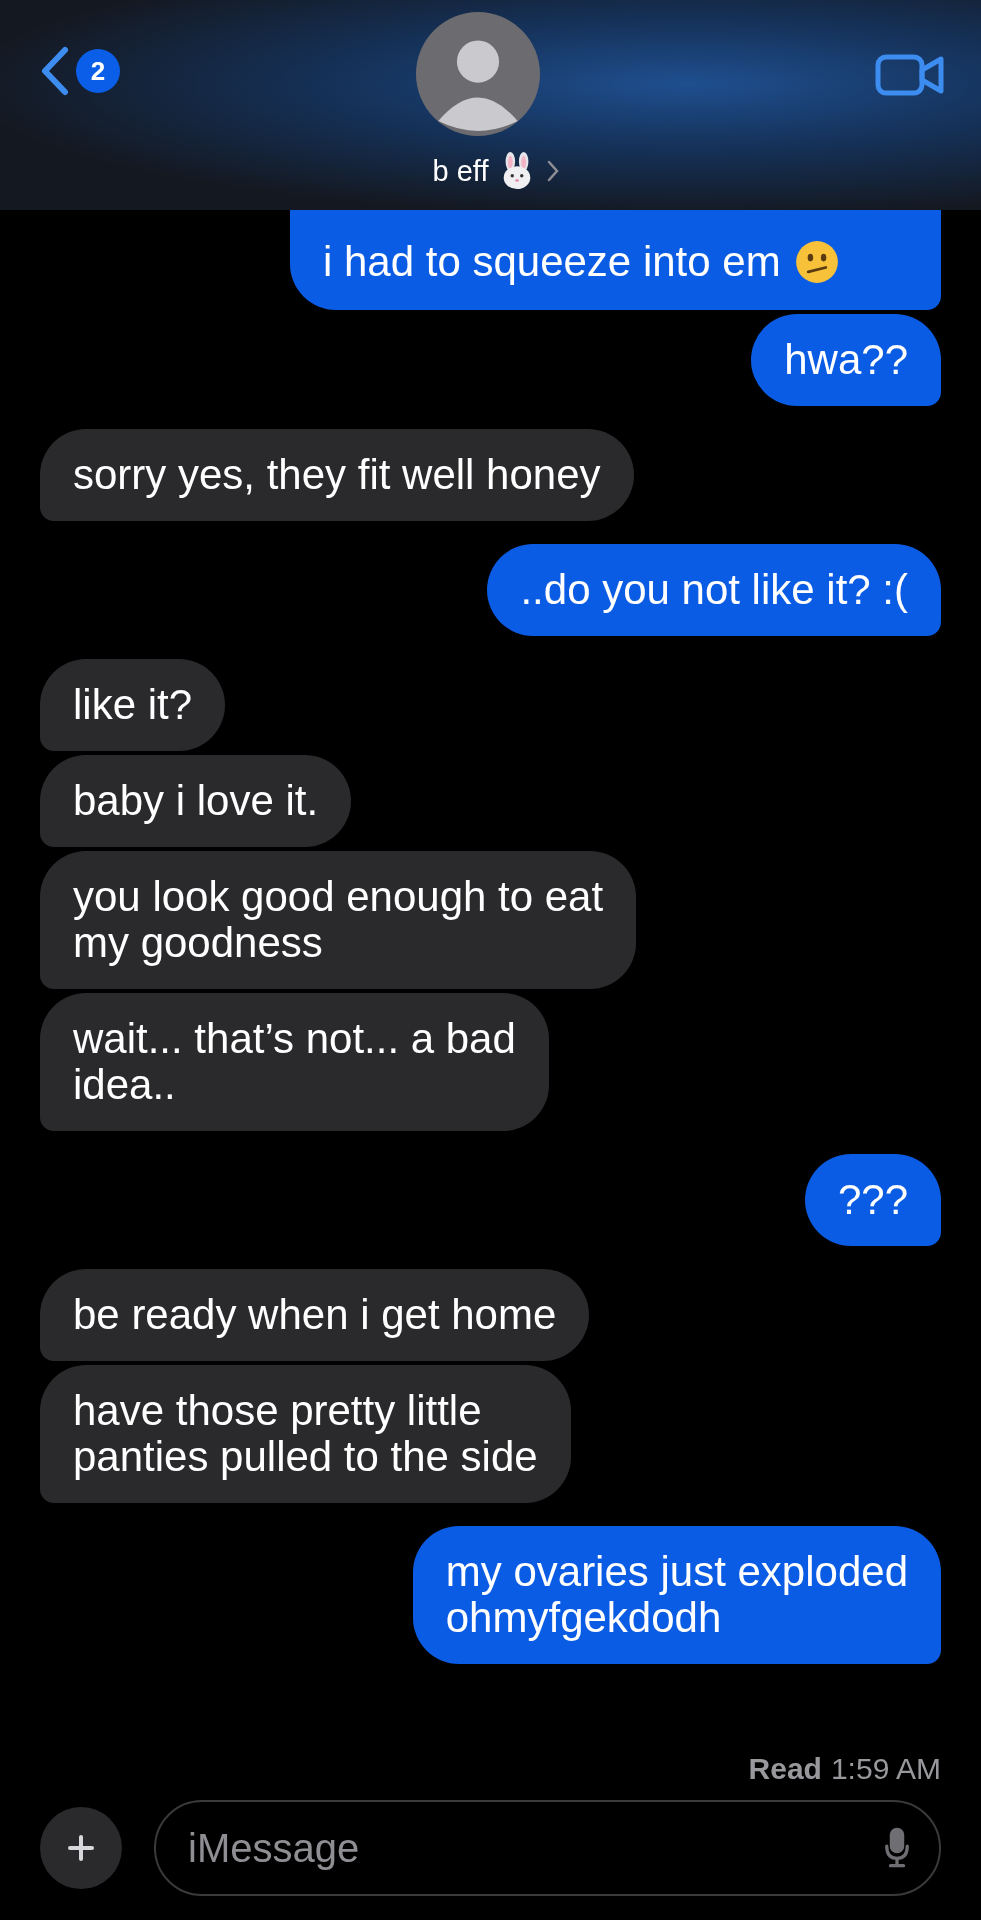 Image resolution: width=981 pixels, height=1920 pixels. Describe the element at coordinates (846, 360) in the screenshot. I see `message-bubble: hwa??` at that location.